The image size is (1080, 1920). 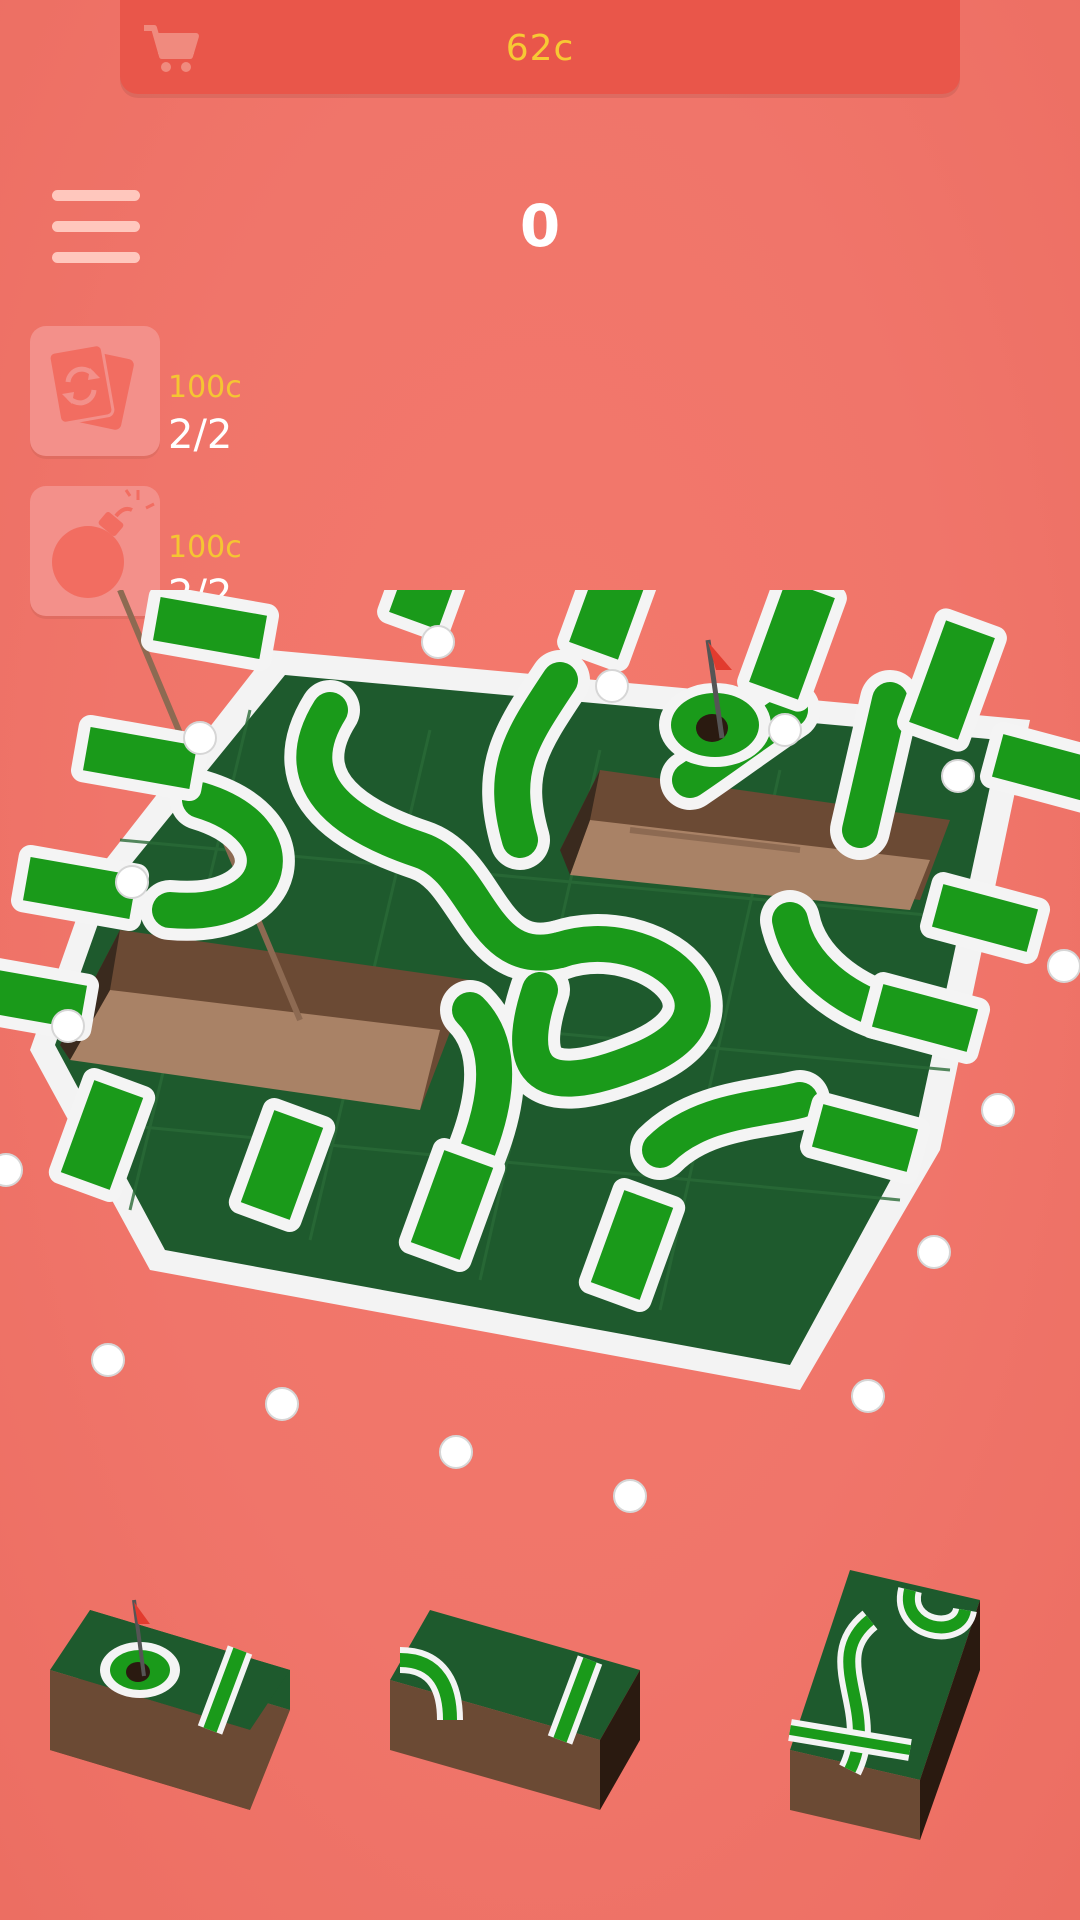 I want to click on coin-balance: 62c, so click(x=540, y=48).